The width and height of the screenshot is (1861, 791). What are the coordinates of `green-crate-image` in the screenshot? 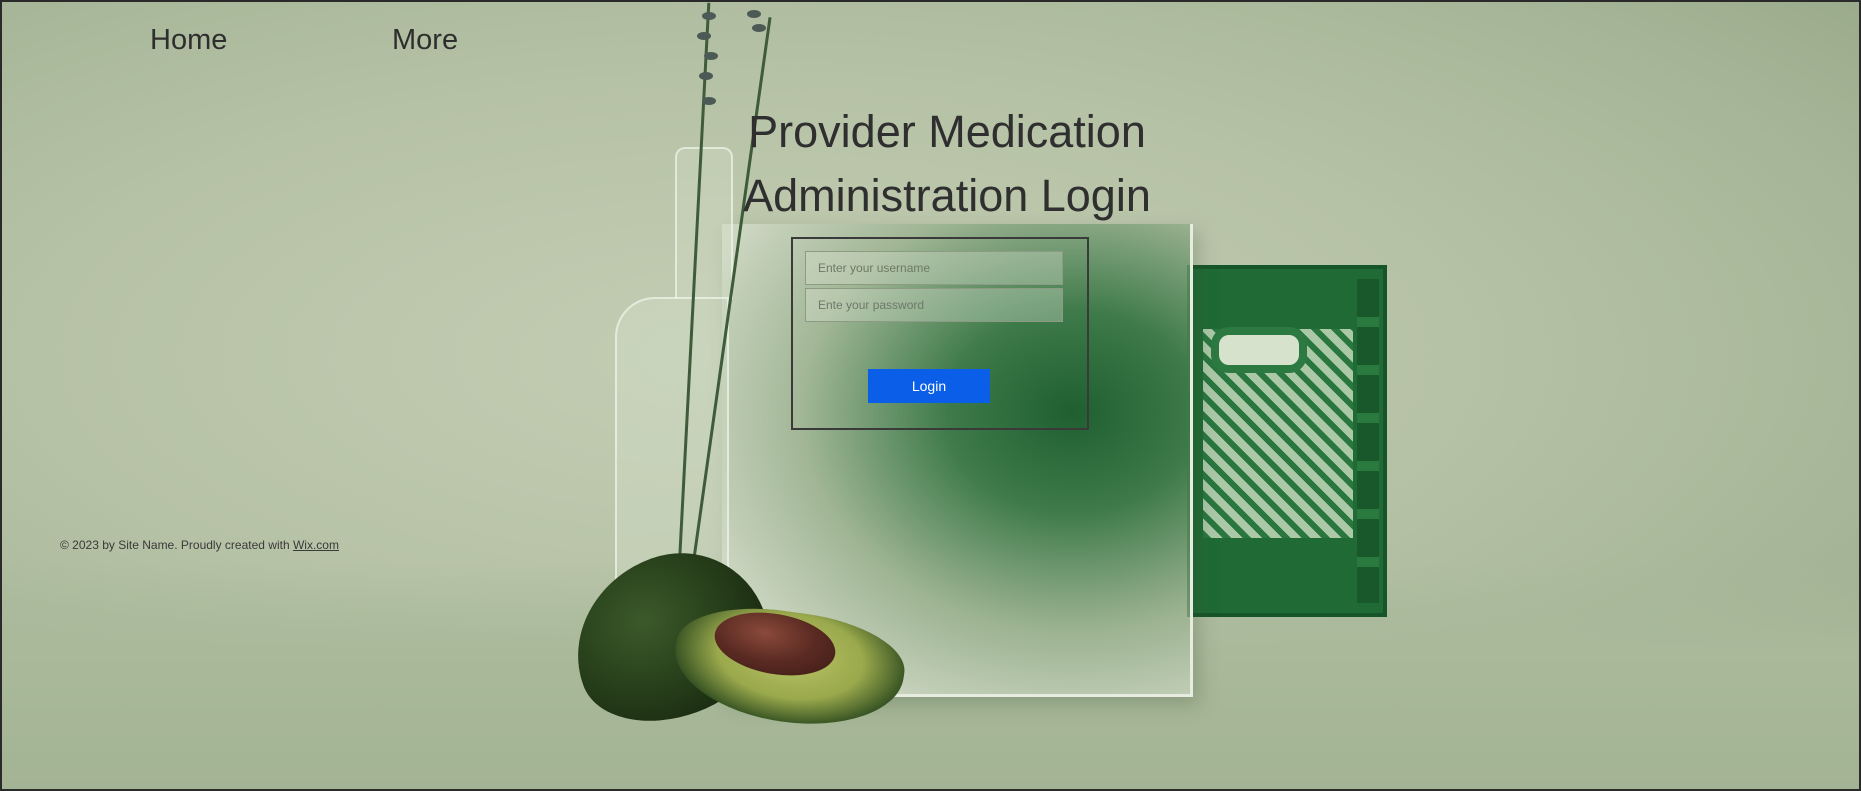 It's located at (1287, 441).